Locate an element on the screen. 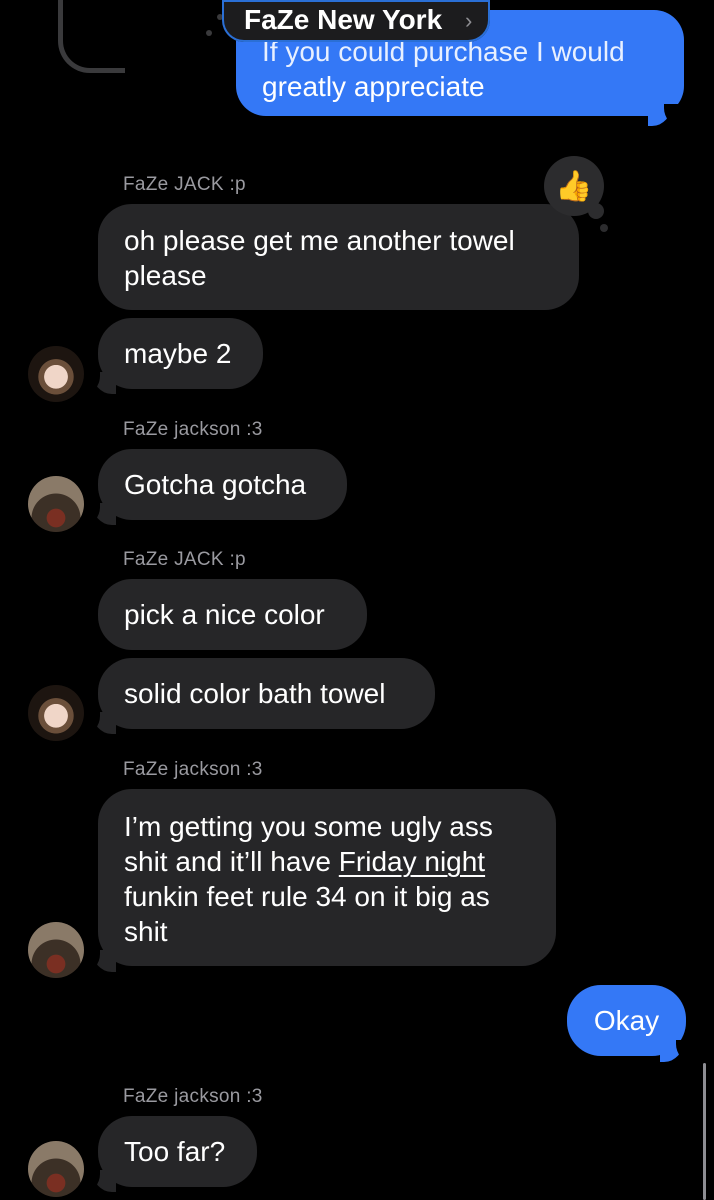 The height and width of the screenshot is (1200, 714). message-bubble-received: pick a nice color is located at coordinates (232, 614).